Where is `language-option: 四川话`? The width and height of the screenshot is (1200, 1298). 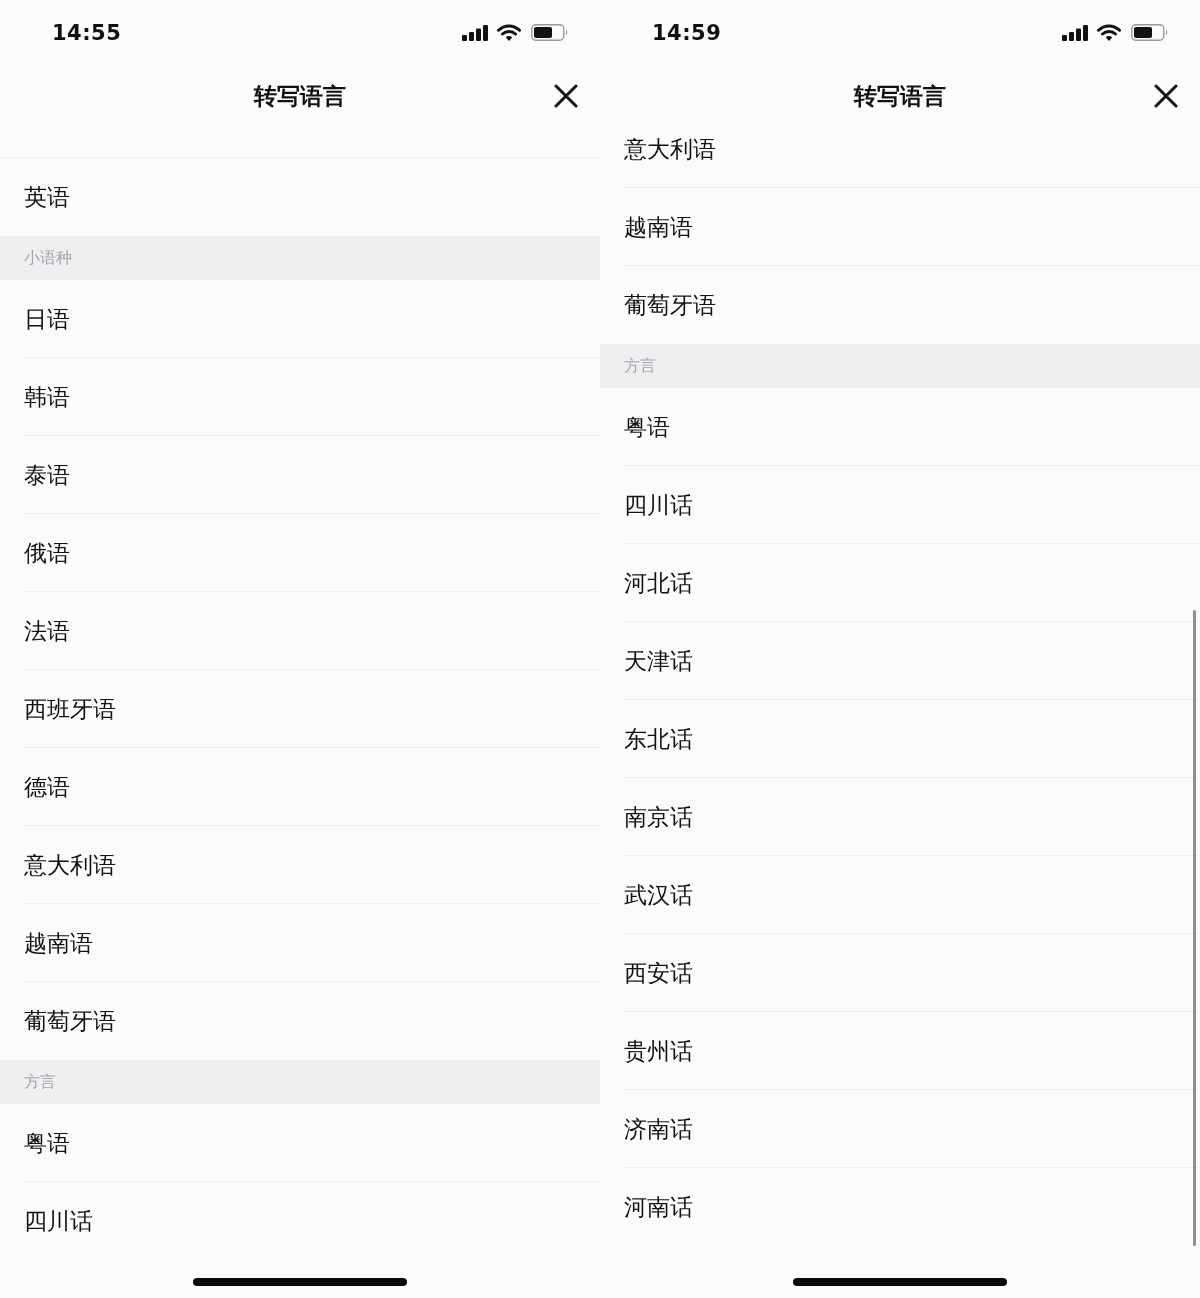
language-option: 四川话 is located at coordinates (300, 1221).